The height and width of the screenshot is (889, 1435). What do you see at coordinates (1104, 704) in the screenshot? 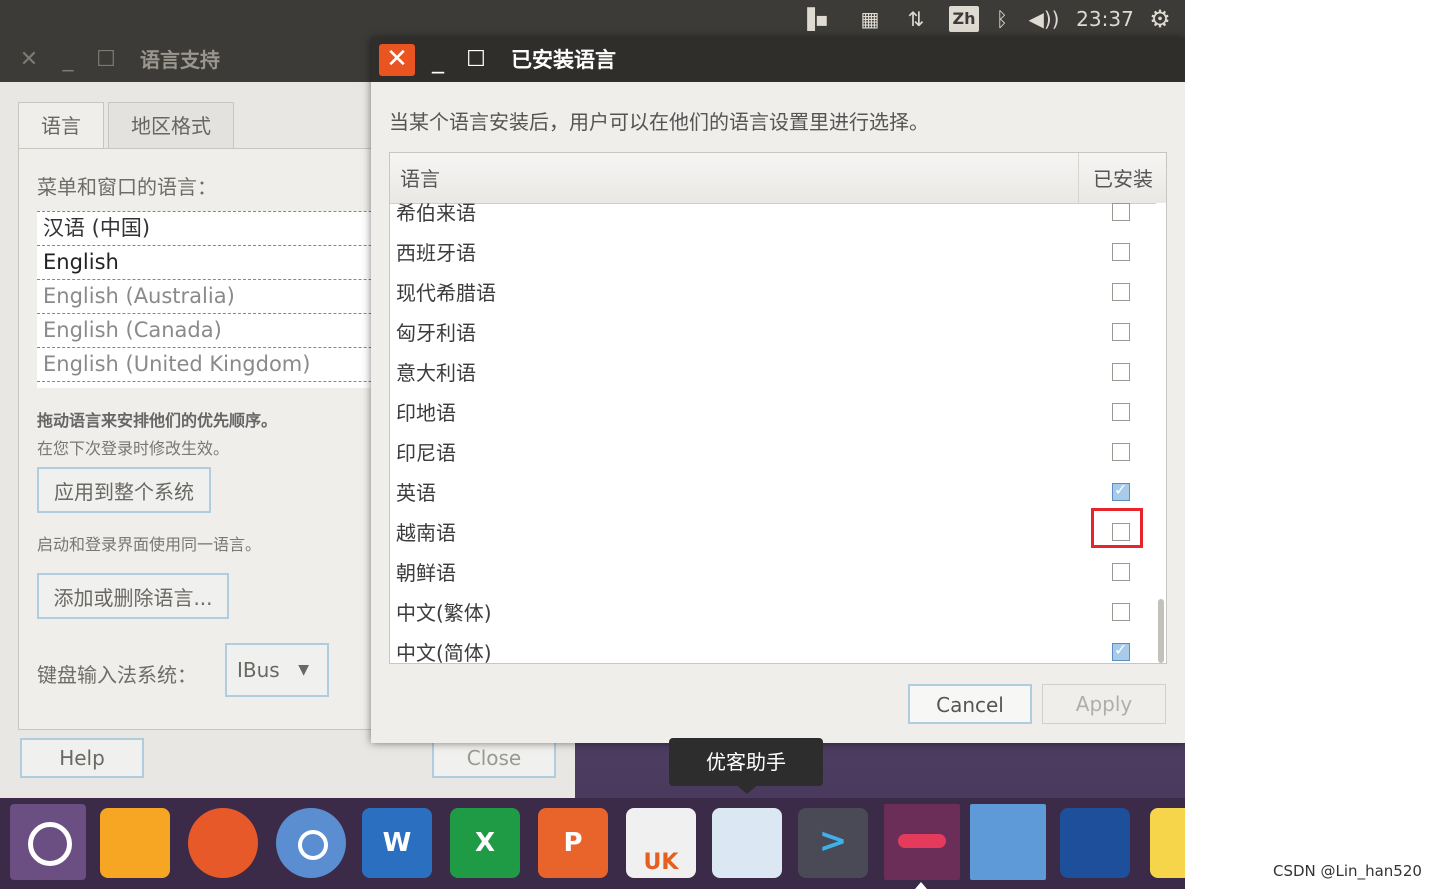
I see `apply-button: Apply` at bounding box center [1104, 704].